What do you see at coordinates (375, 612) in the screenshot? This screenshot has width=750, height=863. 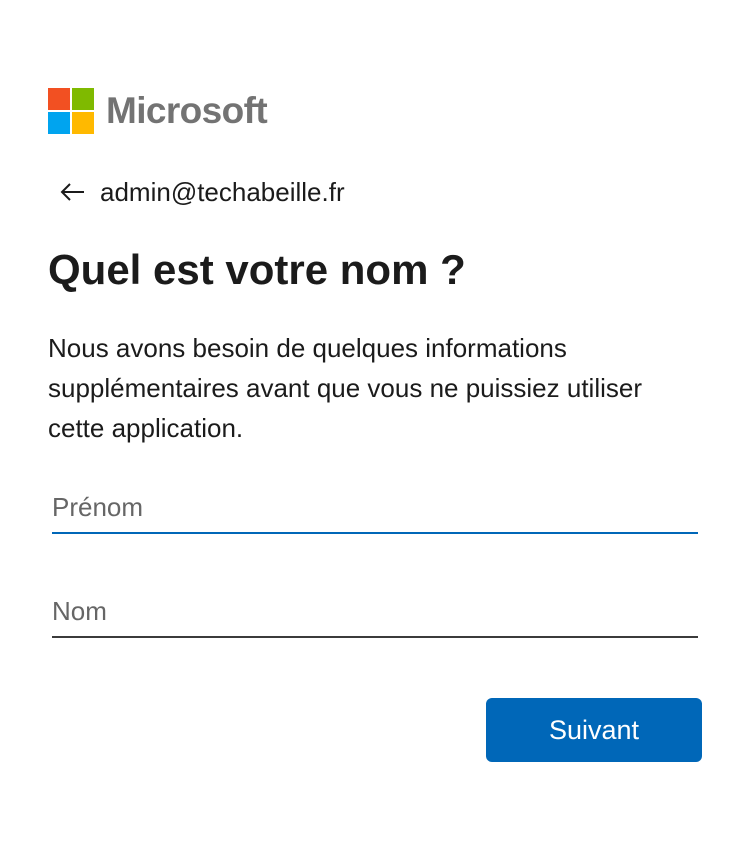 I see `last-name-input` at bounding box center [375, 612].